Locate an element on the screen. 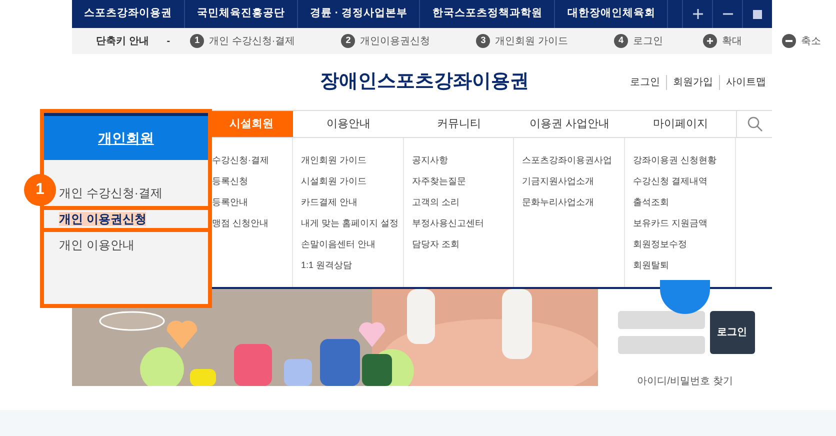 This screenshot has width=836, height=436. nav-tab: 이용안내 is located at coordinates (348, 124).